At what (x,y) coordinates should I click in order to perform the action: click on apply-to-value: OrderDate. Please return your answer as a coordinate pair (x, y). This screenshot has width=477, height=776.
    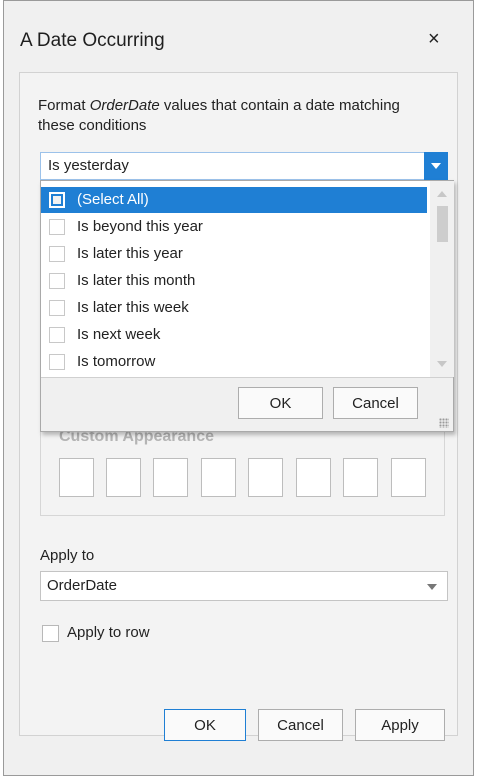
    Looking at the image, I should click on (82, 585).